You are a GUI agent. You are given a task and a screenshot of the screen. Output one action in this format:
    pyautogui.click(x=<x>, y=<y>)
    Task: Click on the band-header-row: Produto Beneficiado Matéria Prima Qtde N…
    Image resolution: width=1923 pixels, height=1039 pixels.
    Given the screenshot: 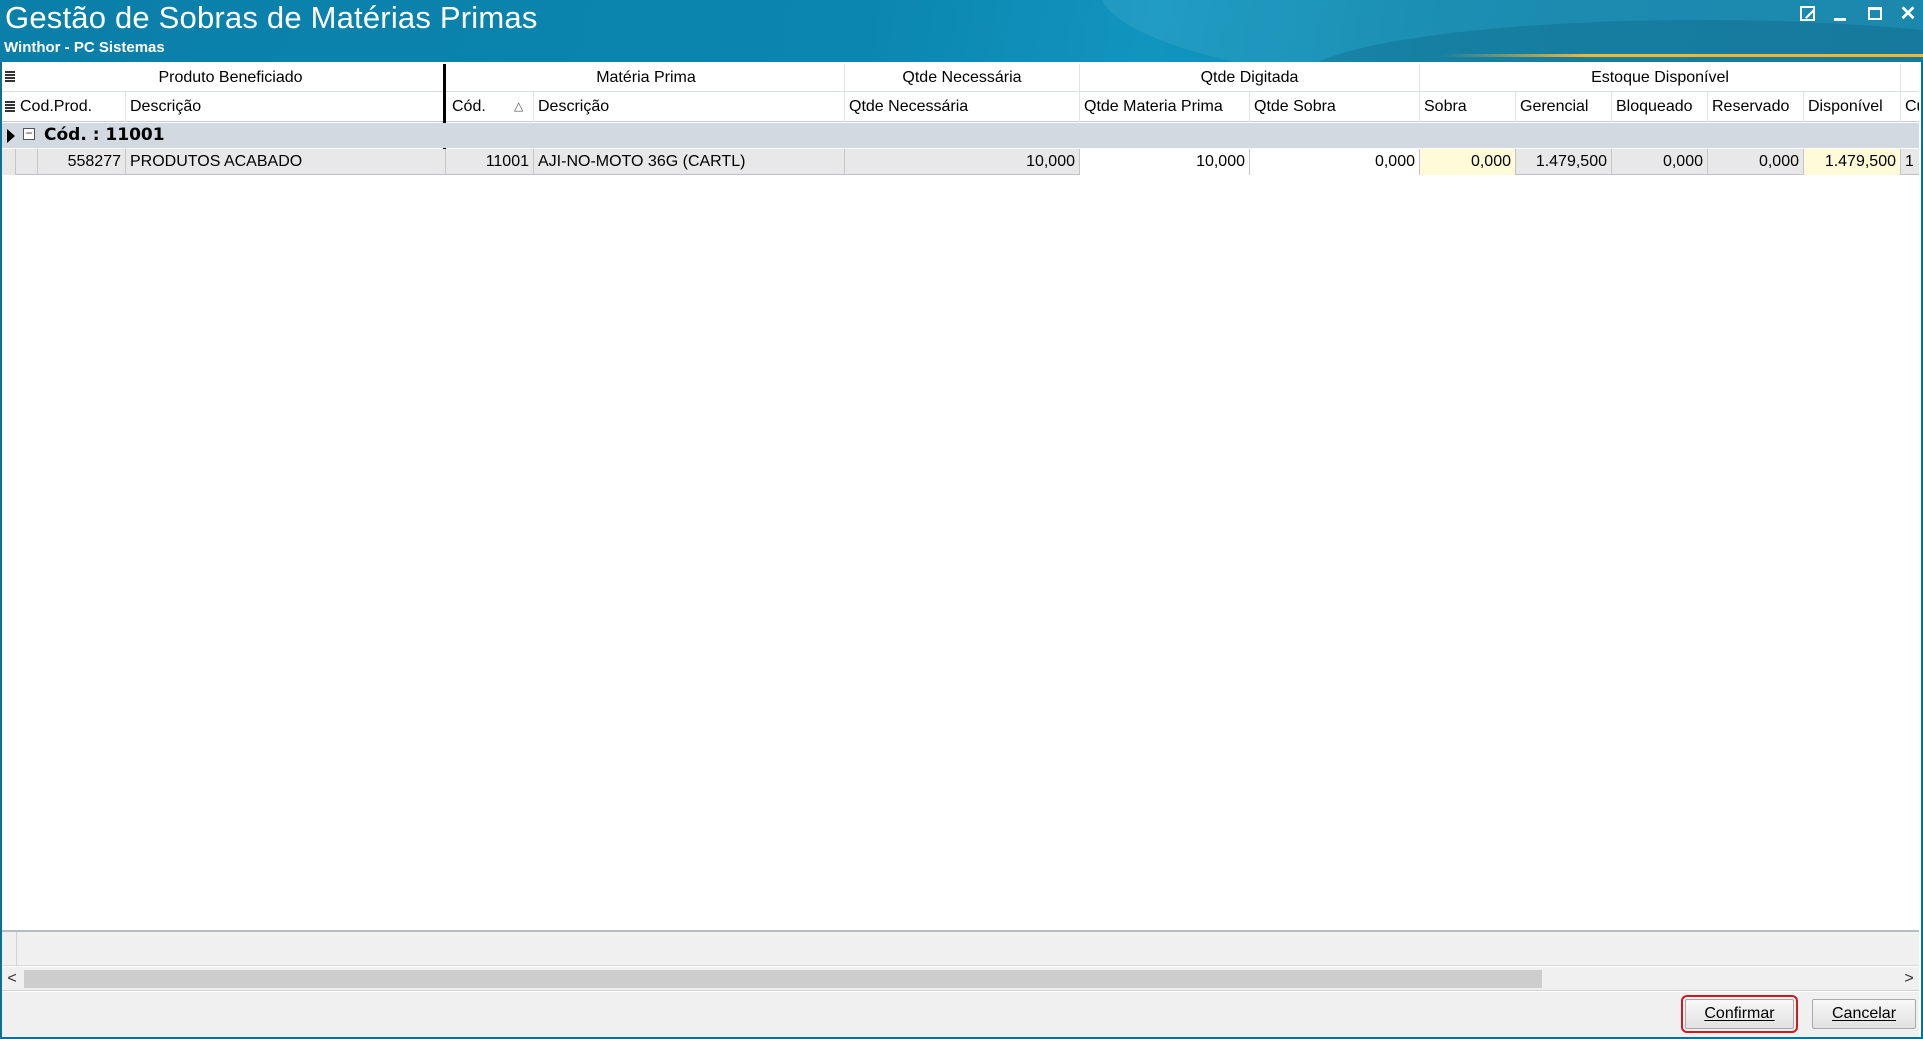 What is the action you would take?
    pyautogui.click(x=960, y=78)
    